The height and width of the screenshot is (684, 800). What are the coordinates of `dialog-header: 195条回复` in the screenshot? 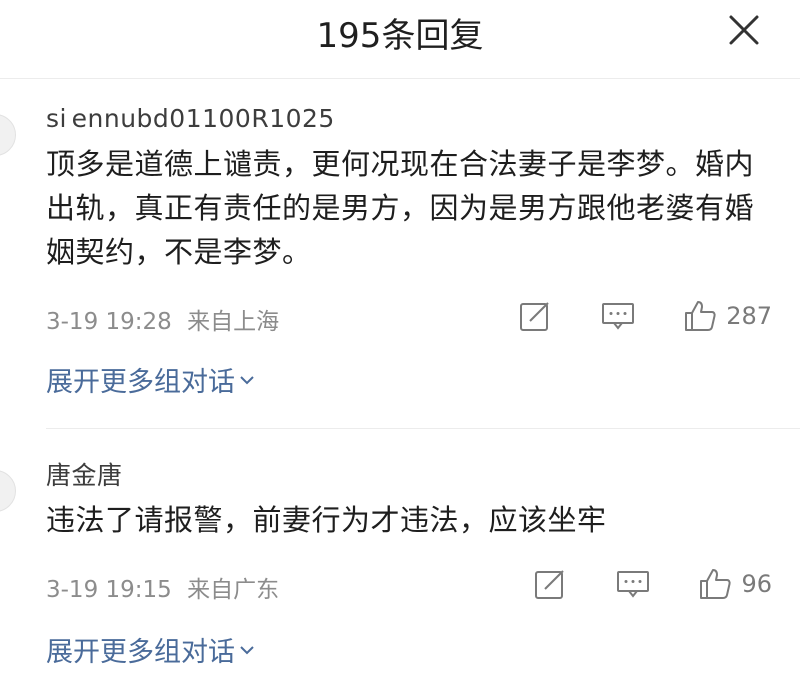 It's located at (400, 39).